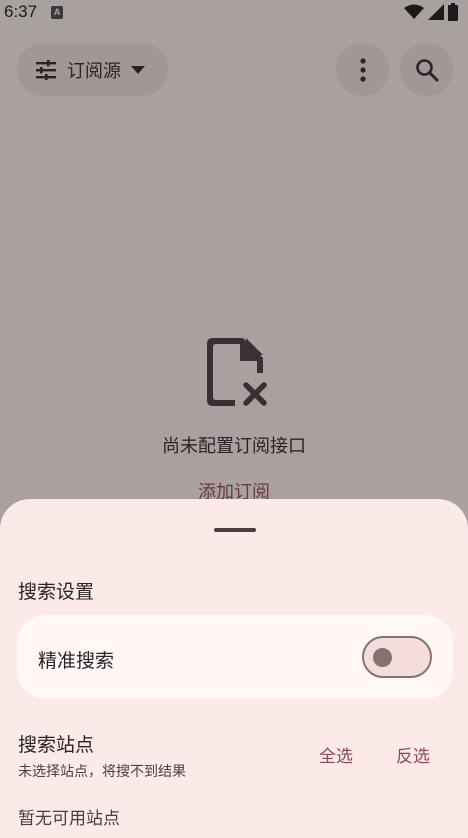 This screenshot has height=838, width=468. What do you see at coordinates (46, 69) in the screenshot?
I see `tune-icon` at bounding box center [46, 69].